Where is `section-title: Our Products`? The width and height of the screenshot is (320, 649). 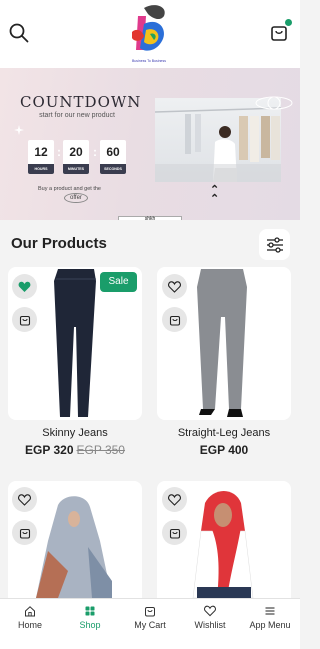
section-title: Our Products is located at coordinates (59, 243).